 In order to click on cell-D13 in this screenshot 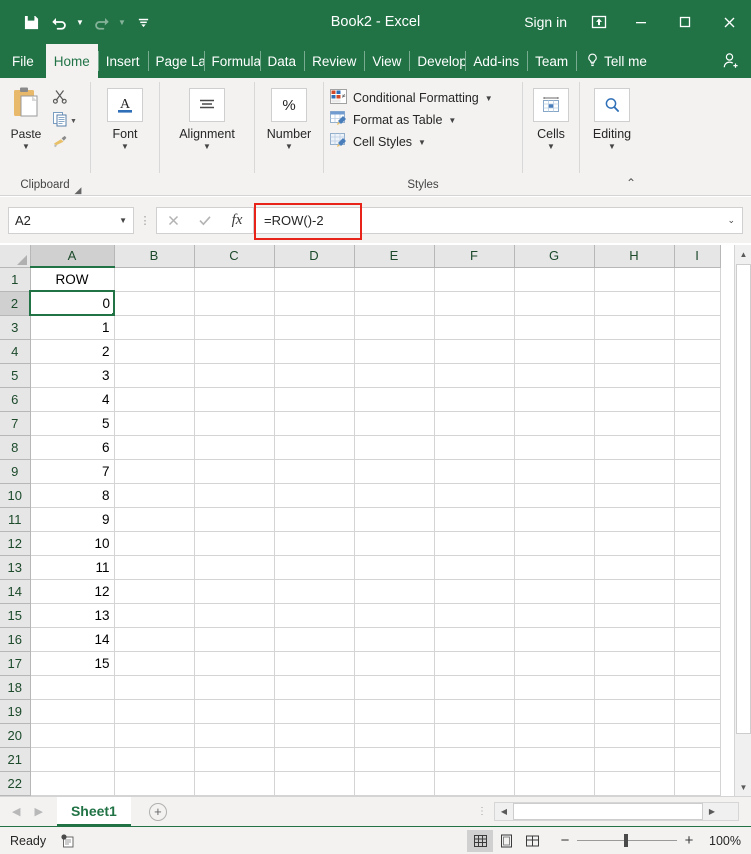, I will do `click(314, 567)`.